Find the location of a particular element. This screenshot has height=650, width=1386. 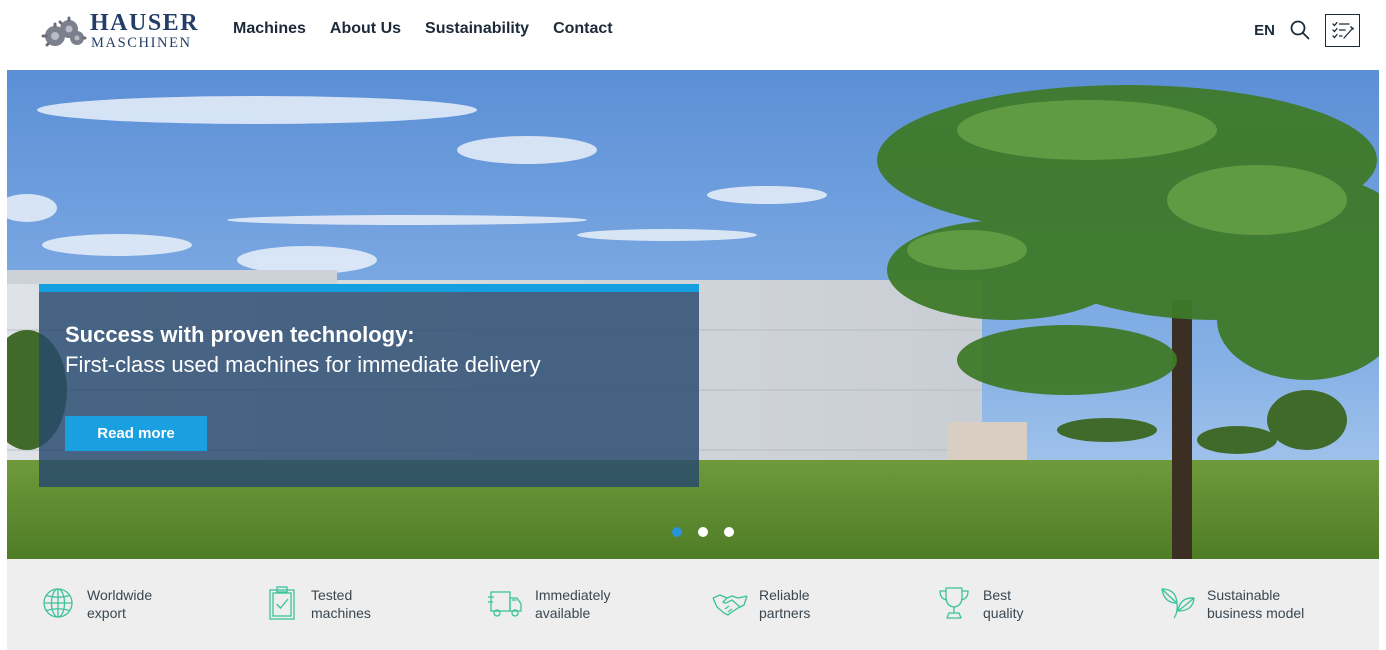

truck-icon is located at coordinates (505, 604).